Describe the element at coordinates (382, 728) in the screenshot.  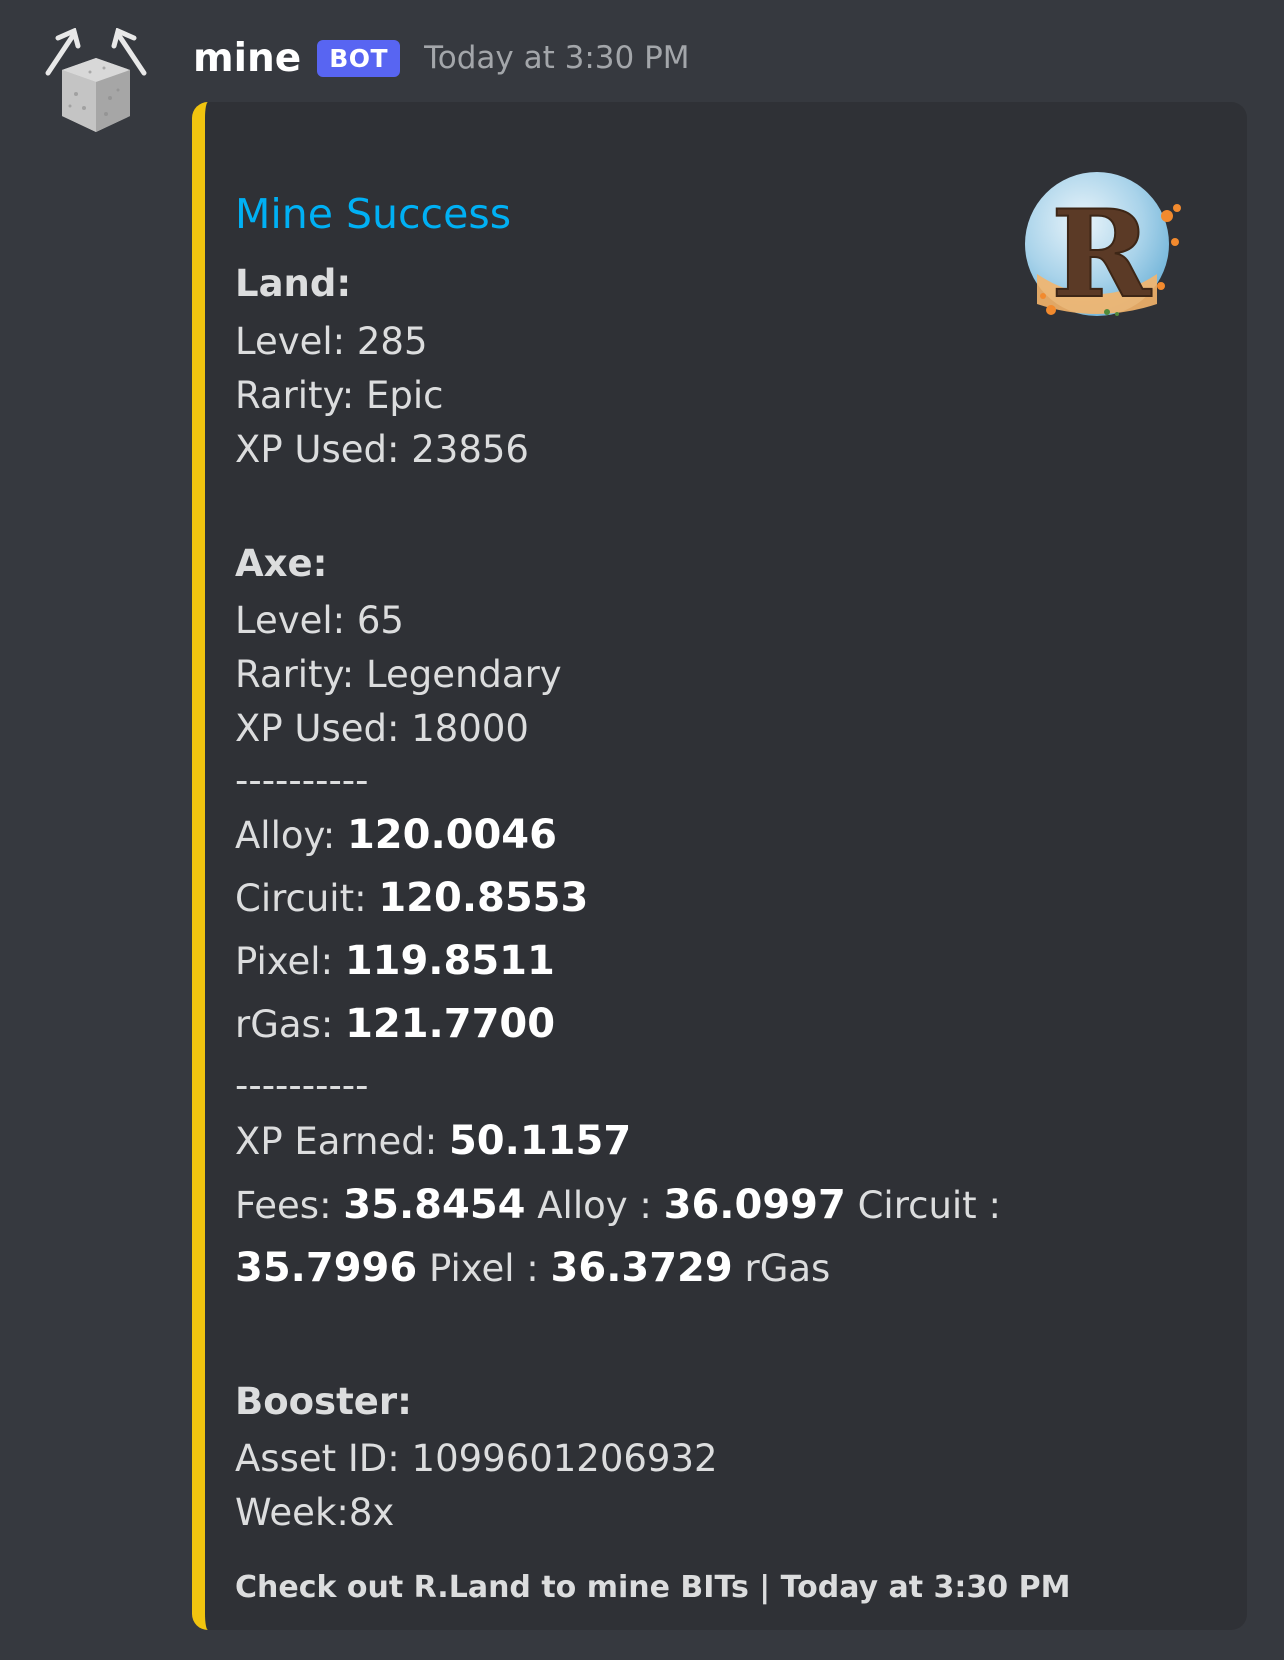
I see `axe-xp-used: XP Used: 18000` at that location.